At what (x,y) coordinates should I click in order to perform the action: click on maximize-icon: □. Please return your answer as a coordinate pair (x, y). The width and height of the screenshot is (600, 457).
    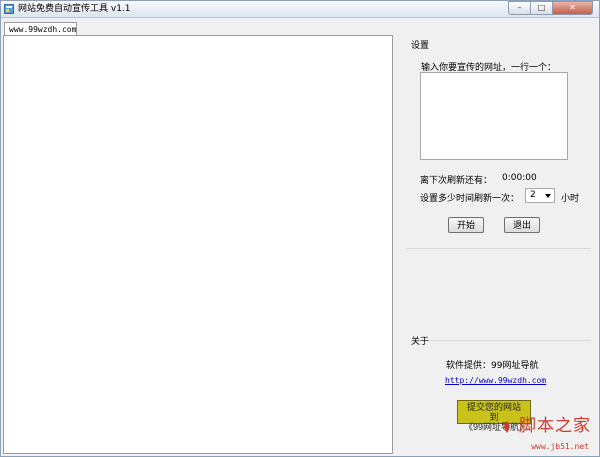
    Looking at the image, I should click on (541, 7).